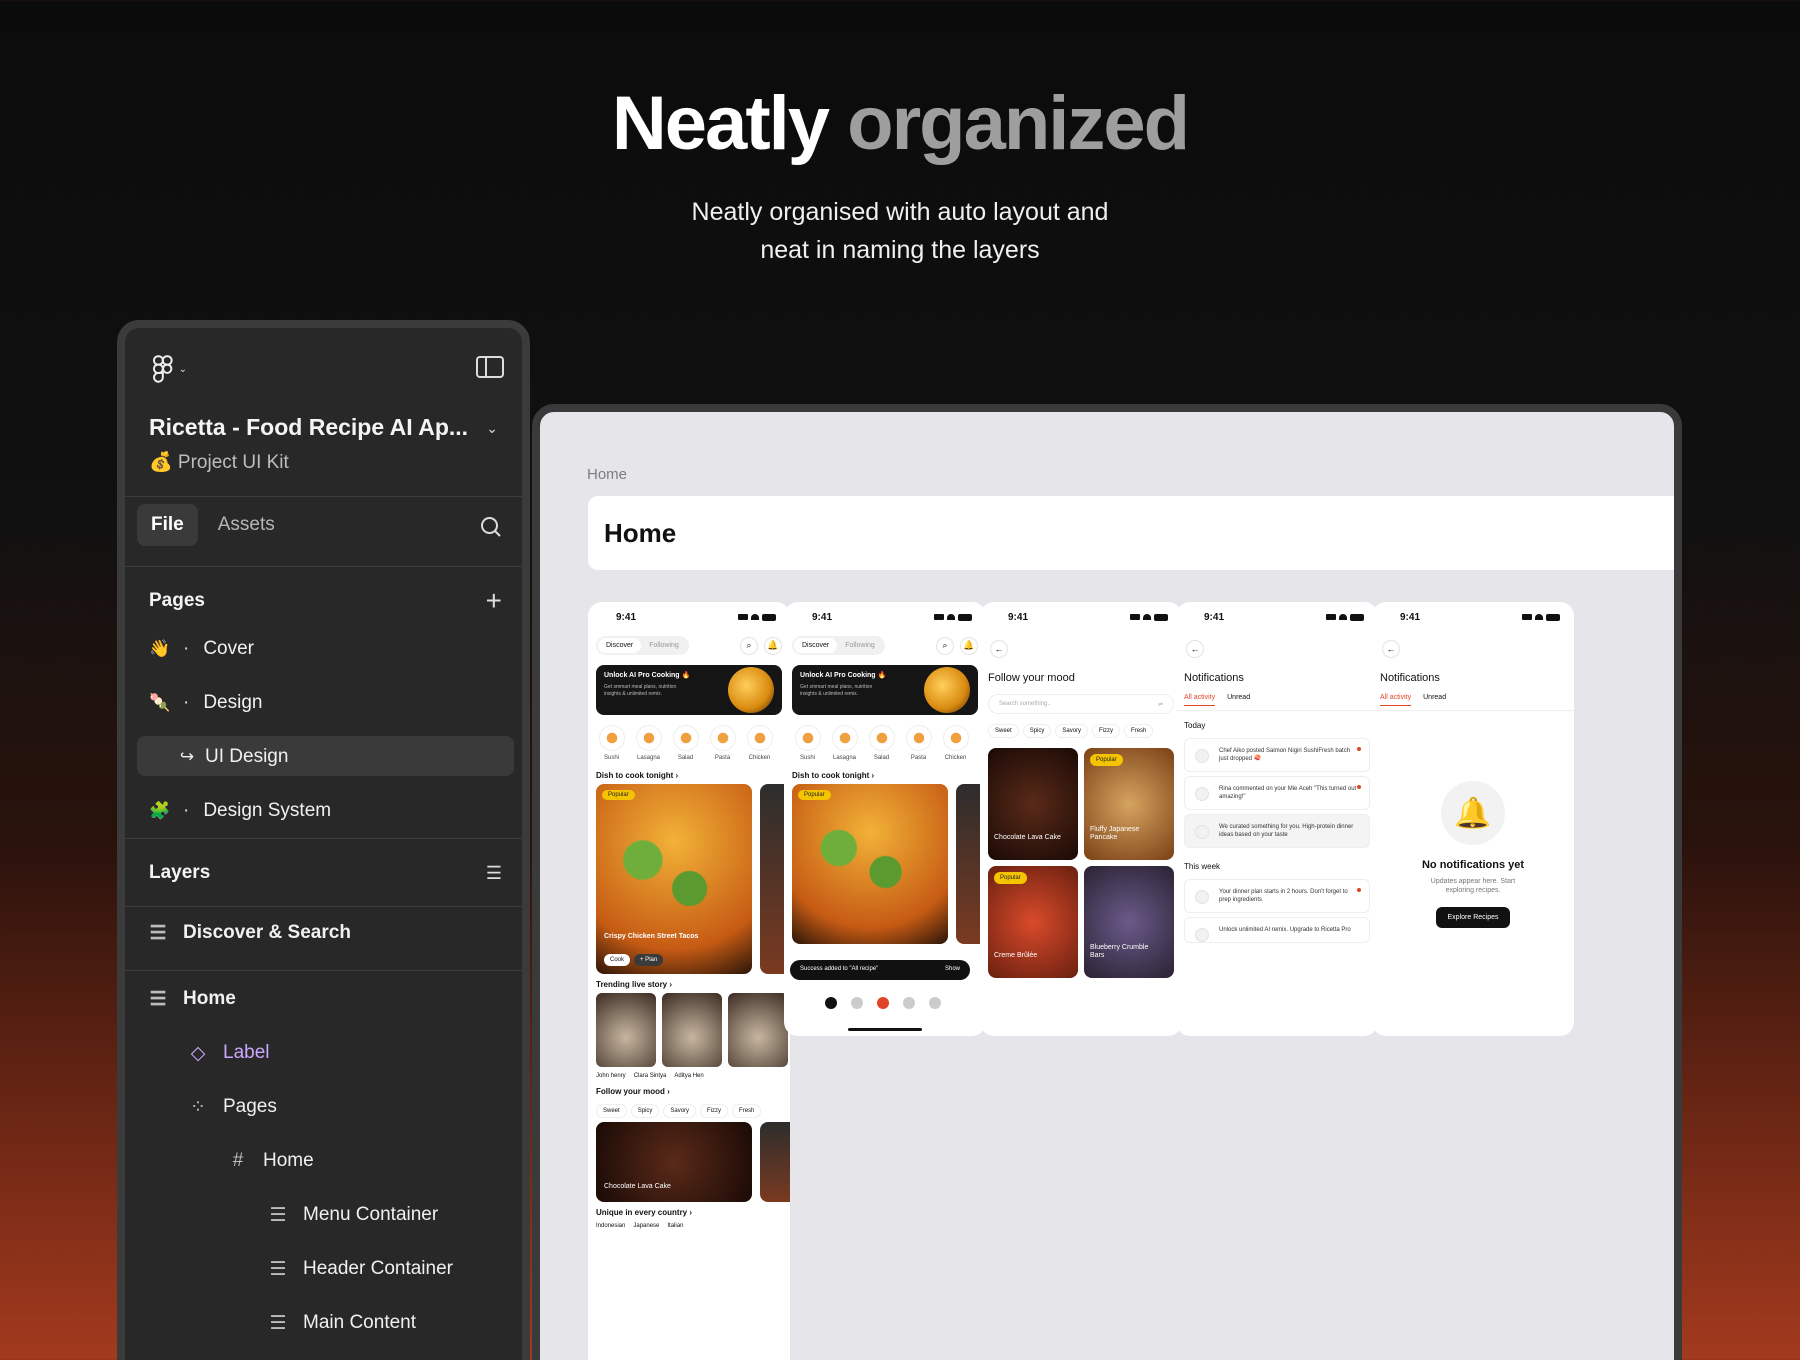 The height and width of the screenshot is (1360, 1800). Describe the element at coordinates (361, 1269) in the screenshot. I see `layer-header-container: ☰ Header Container` at that location.